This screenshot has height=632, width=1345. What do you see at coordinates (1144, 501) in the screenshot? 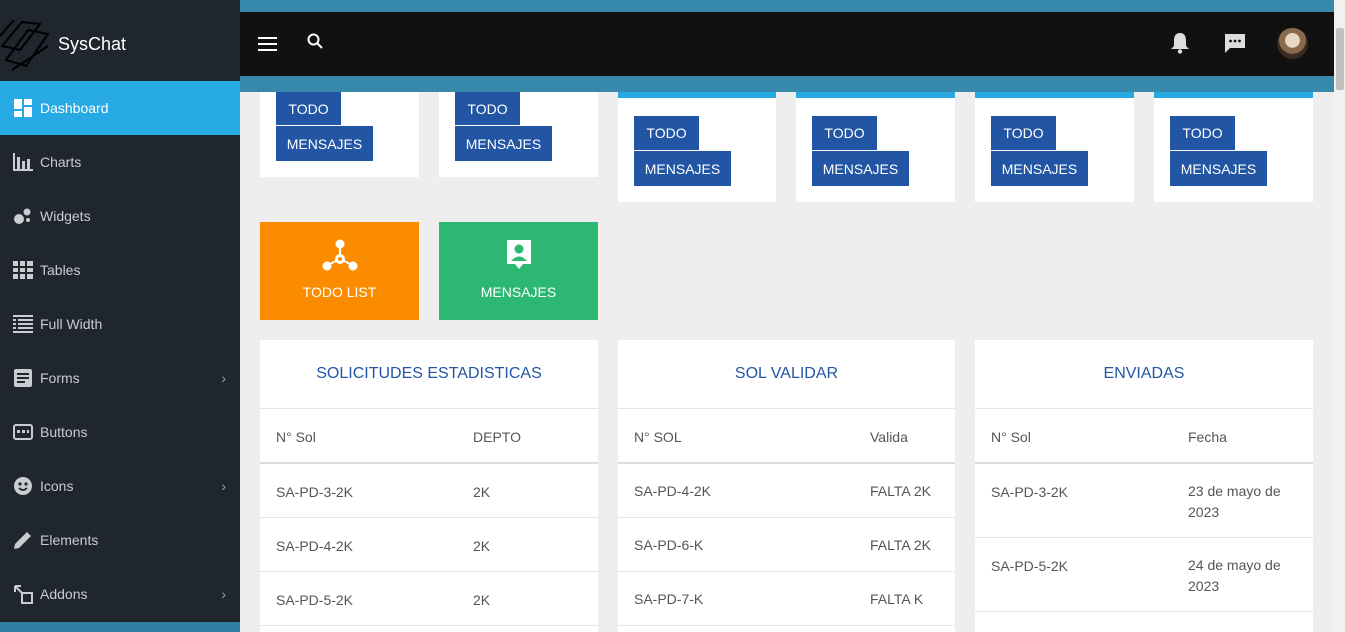
I see `table-row: SA-PD-3-2K 23 de mayo de 2023` at bounding box center [1144, 501].